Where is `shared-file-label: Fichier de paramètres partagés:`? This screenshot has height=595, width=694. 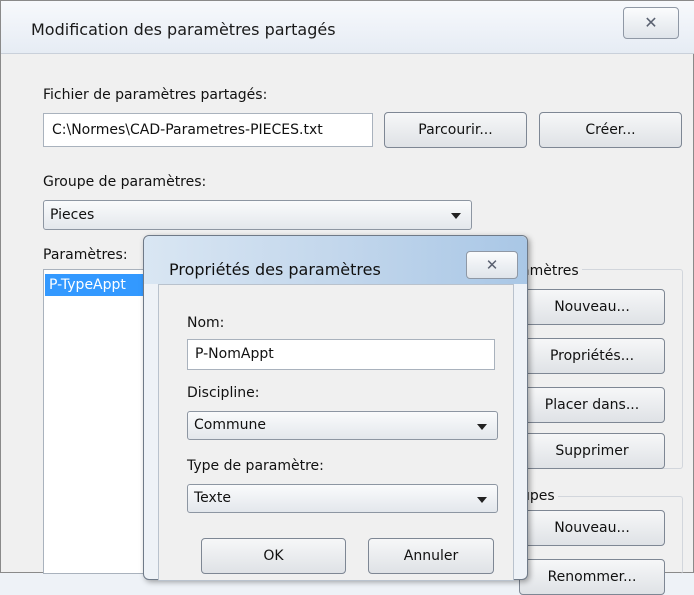
shared-file-label: Fichier de paramètres partagés: is located at coordinates (155, 95).